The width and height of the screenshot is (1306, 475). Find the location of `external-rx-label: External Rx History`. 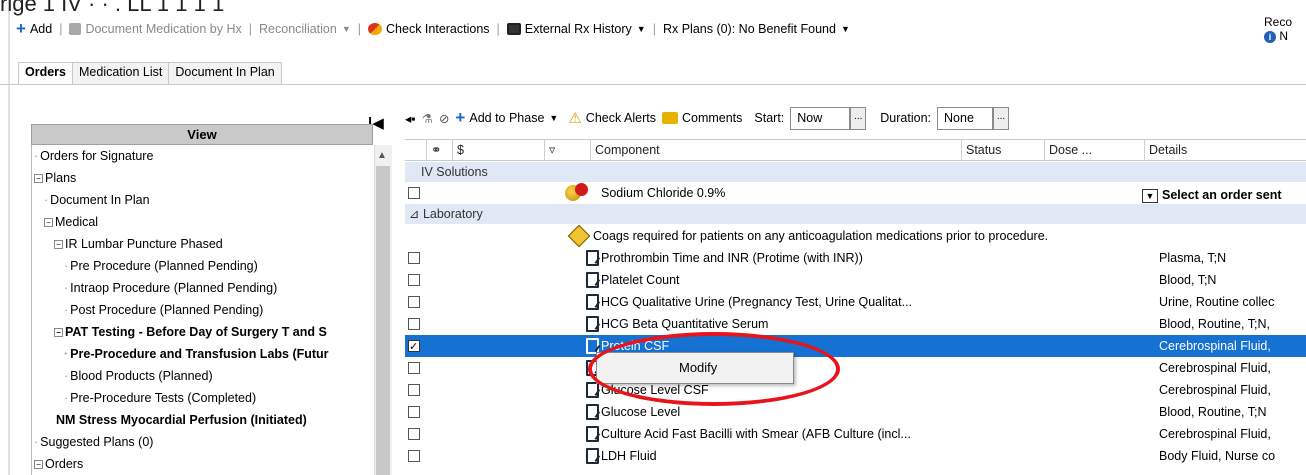

external-rx-label: External Rx History is located at coordinates (578, 29).